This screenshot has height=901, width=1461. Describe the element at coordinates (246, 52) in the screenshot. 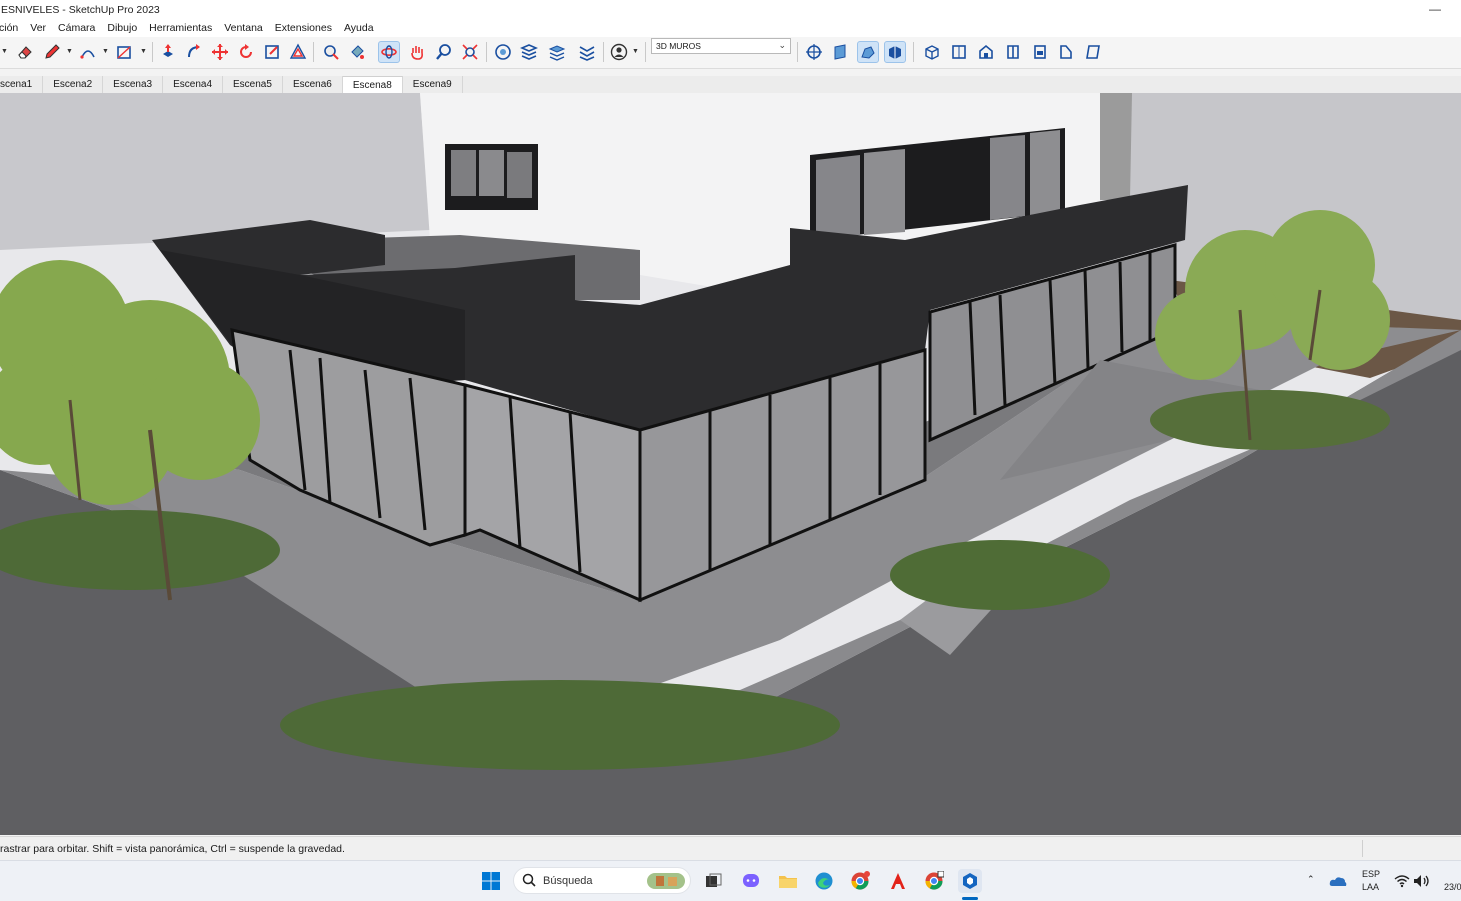

I see `rotate-icon` at that location.